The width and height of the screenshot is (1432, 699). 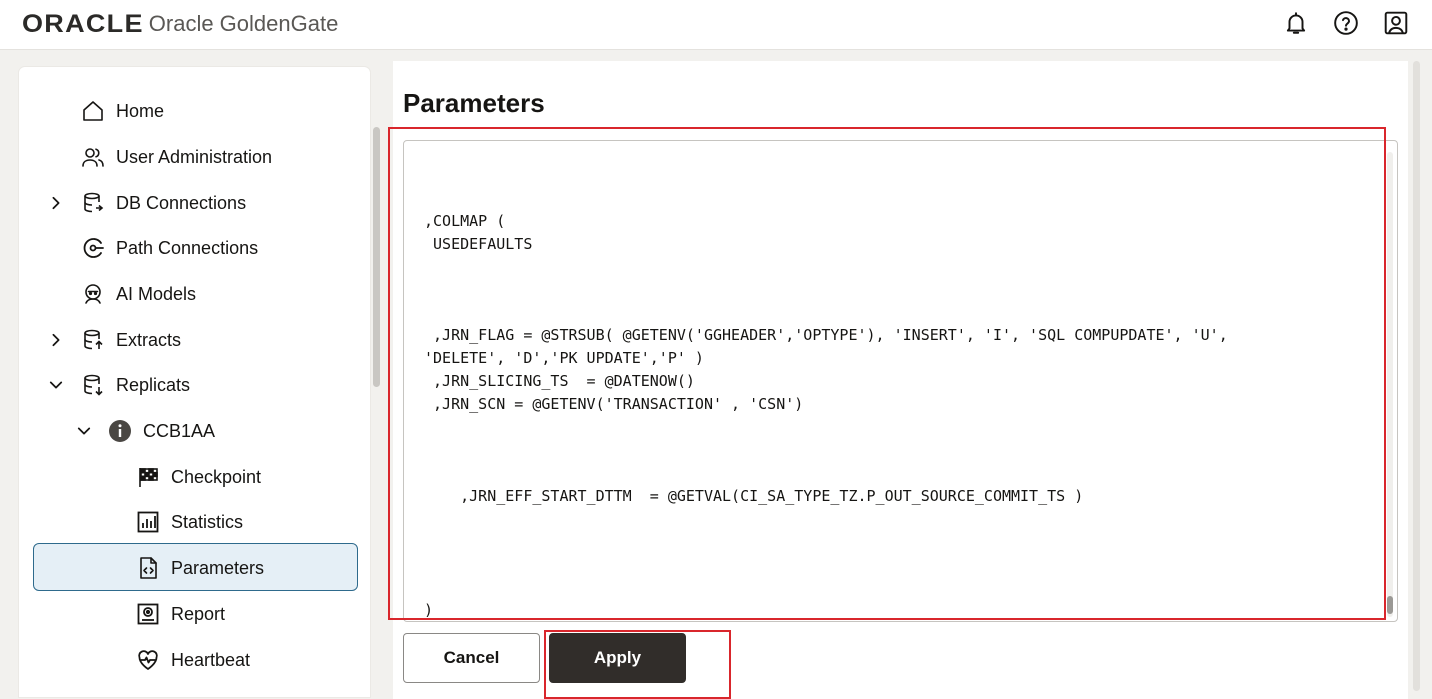 What do you see at coordinates (218, 567) in the screenshot?
I see `sidebar-item-label: Parameters` at bounding box center [218, 567].